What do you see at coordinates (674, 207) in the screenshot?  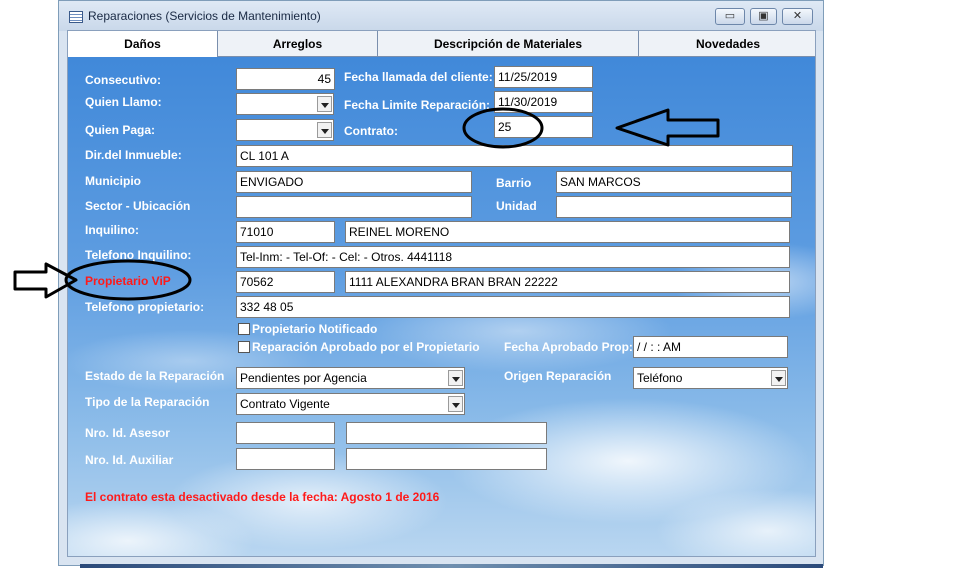 I see `unidad-field` at bounding box center [674, 207].